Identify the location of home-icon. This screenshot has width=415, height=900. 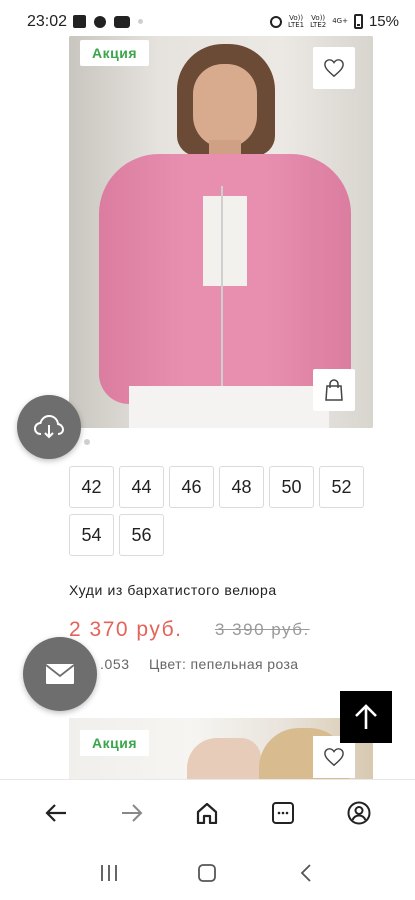
(207, 813).